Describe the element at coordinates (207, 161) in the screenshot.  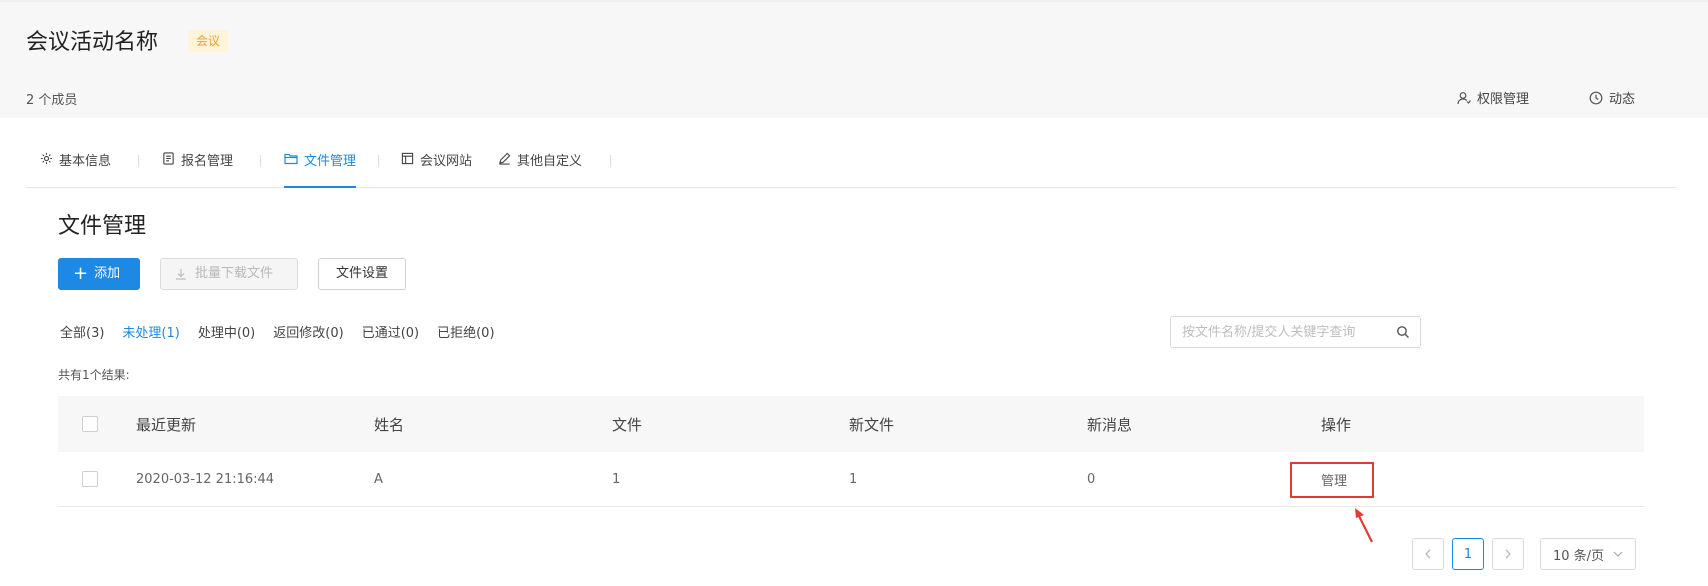
I see `tab-label: 报名管理` at that location.